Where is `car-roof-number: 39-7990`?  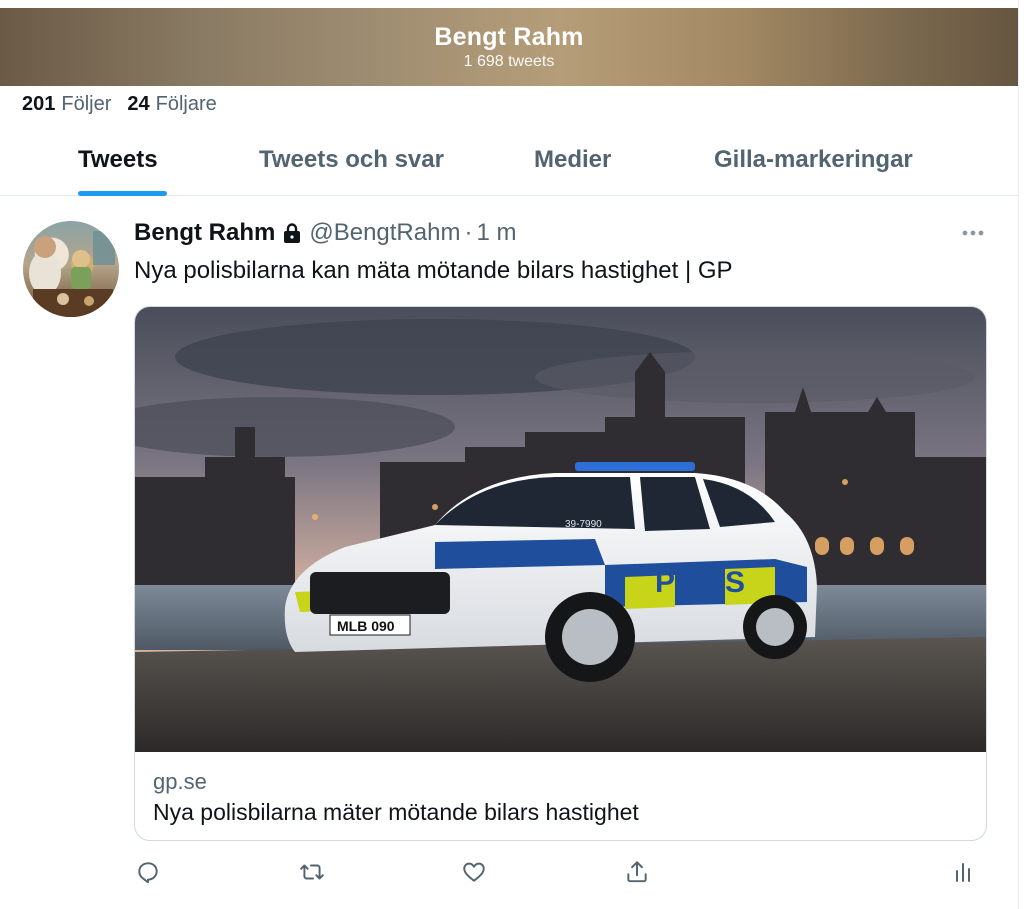 car-roof-number: 39-7990 is located at coordinates (583, 524).